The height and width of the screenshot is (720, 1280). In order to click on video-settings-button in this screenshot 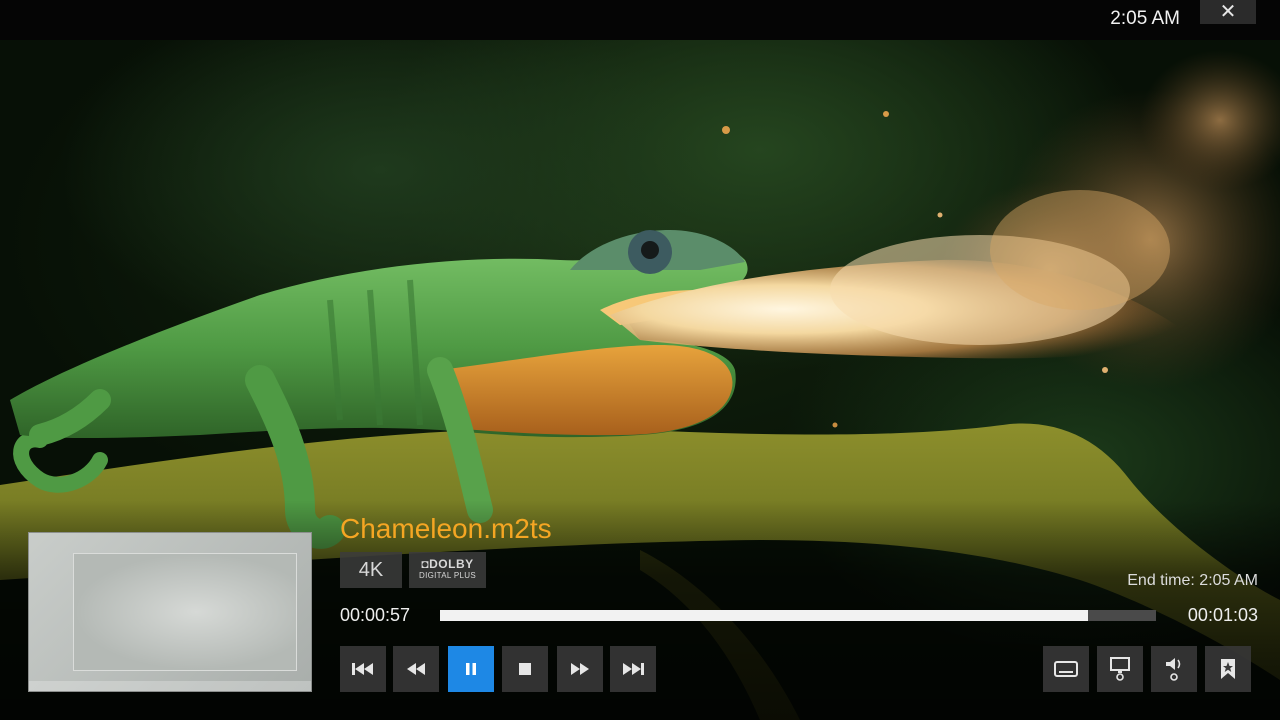, I will do `click(1120, 669)`.